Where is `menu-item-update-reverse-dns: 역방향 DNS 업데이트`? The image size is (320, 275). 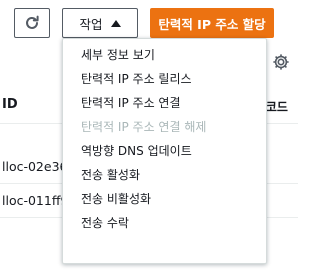 menu-item-update-reverse-dns: 역방향 DNS 업데이트 is located at coordinates (164, 151).